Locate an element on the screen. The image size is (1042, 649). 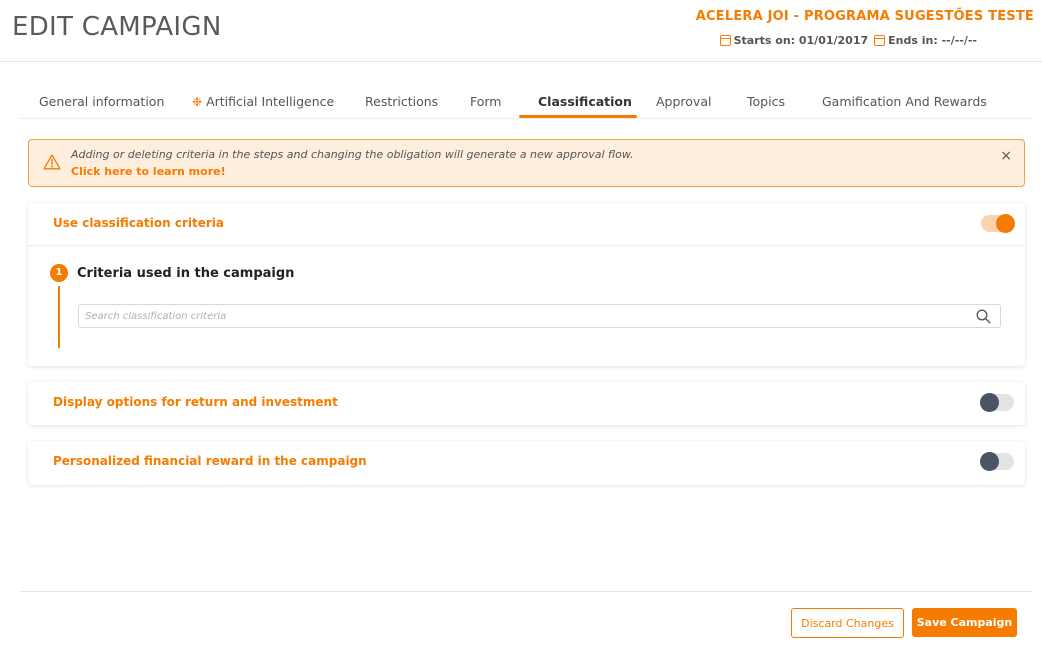
tab-label: Classification is located at coordinates (585, 101).